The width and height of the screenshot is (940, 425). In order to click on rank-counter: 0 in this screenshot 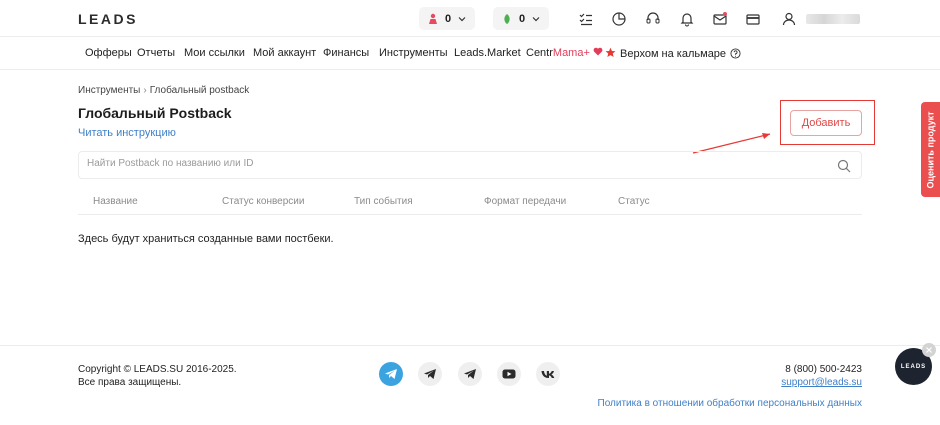, I will do `click(447, 18)`.